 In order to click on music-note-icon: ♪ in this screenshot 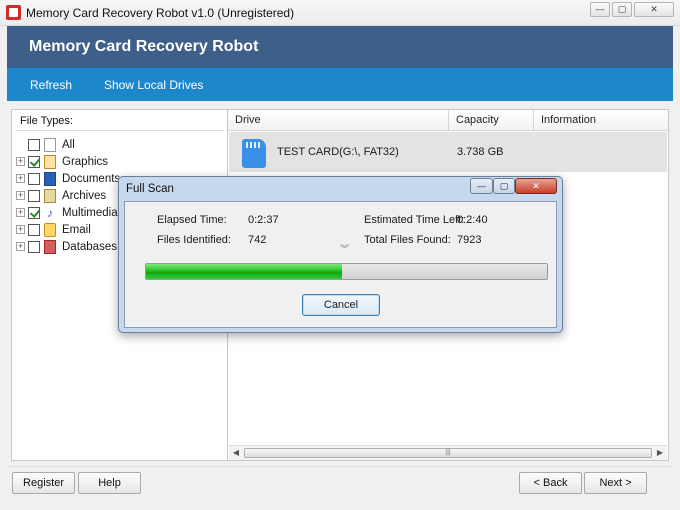, I will do `click(50, 212)`.